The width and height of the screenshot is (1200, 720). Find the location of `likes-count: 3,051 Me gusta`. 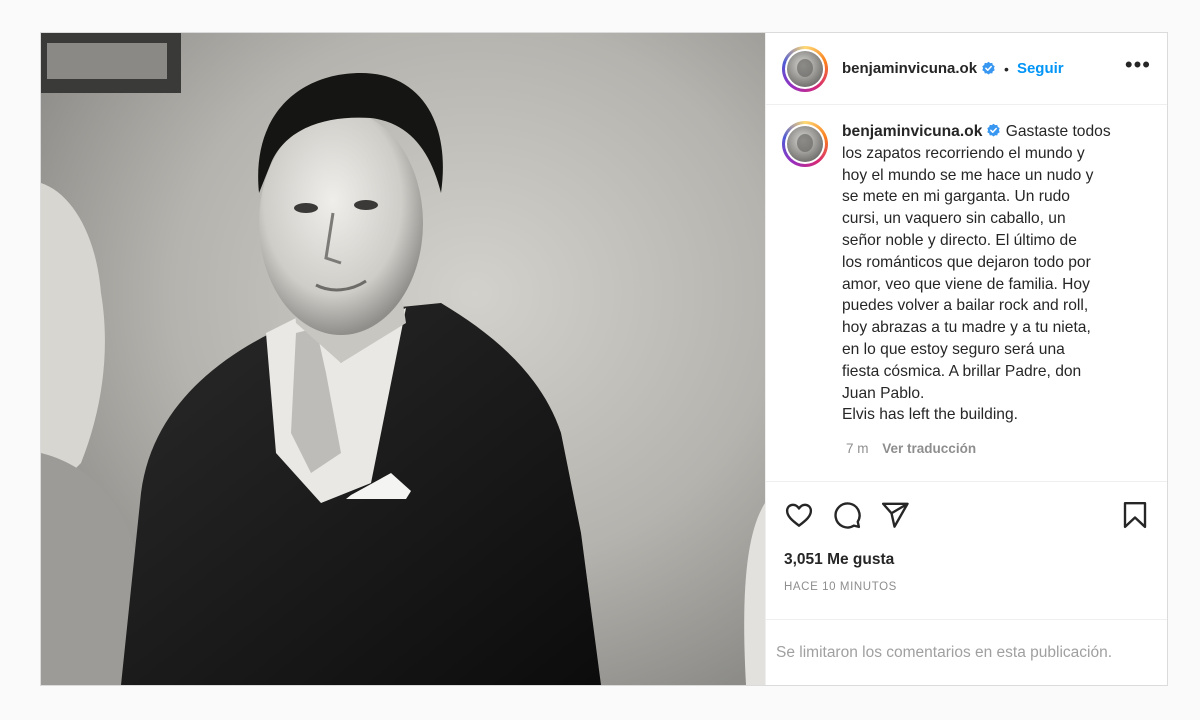

likes-count: 3,051 Me gusta is located at coordinates (839, 560).